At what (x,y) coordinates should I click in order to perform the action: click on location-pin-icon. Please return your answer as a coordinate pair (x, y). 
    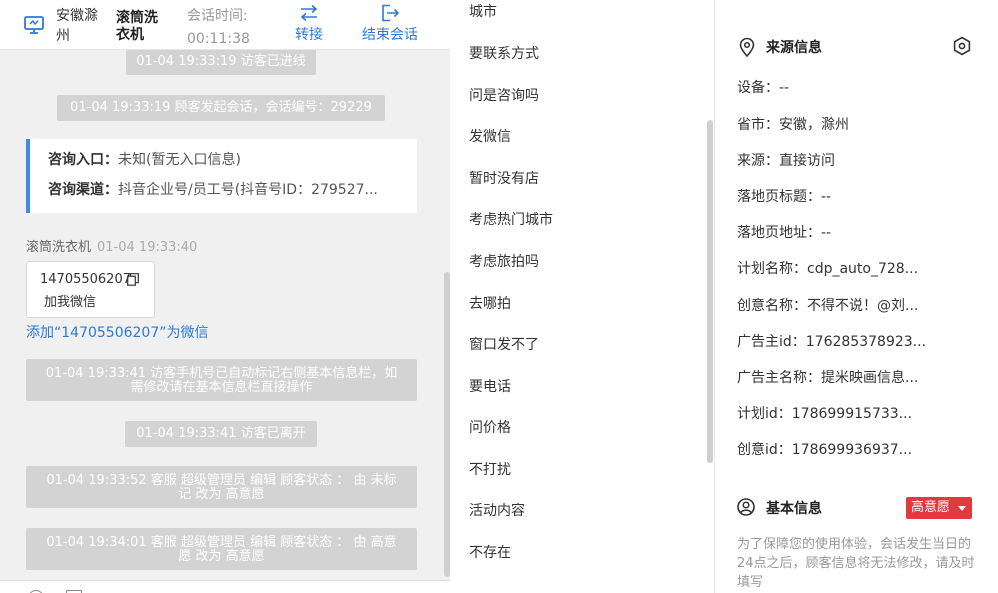
    Looking at the image, I should click on (747, 47).